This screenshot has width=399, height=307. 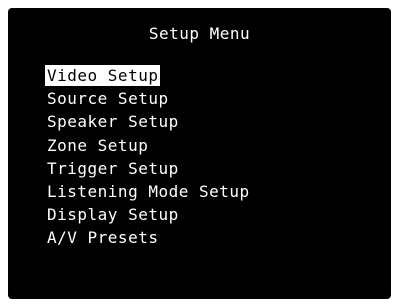 I want to click on menu-item-label: Video Setup, so click(x=103, y=75).